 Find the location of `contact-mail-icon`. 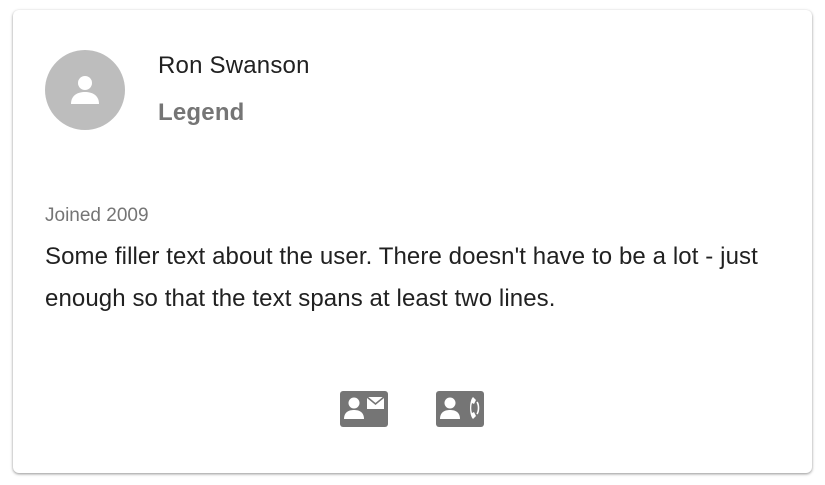

contact-mail-icon is located at coordinates (364, 409).